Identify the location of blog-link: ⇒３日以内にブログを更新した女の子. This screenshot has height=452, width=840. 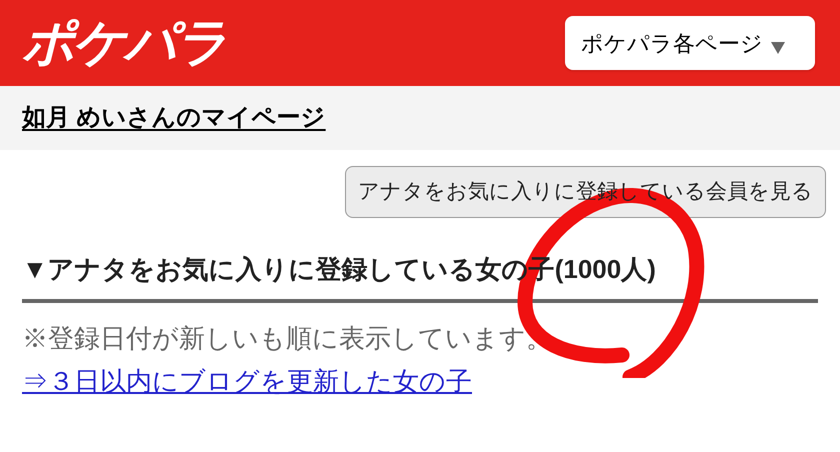
(247, 381).